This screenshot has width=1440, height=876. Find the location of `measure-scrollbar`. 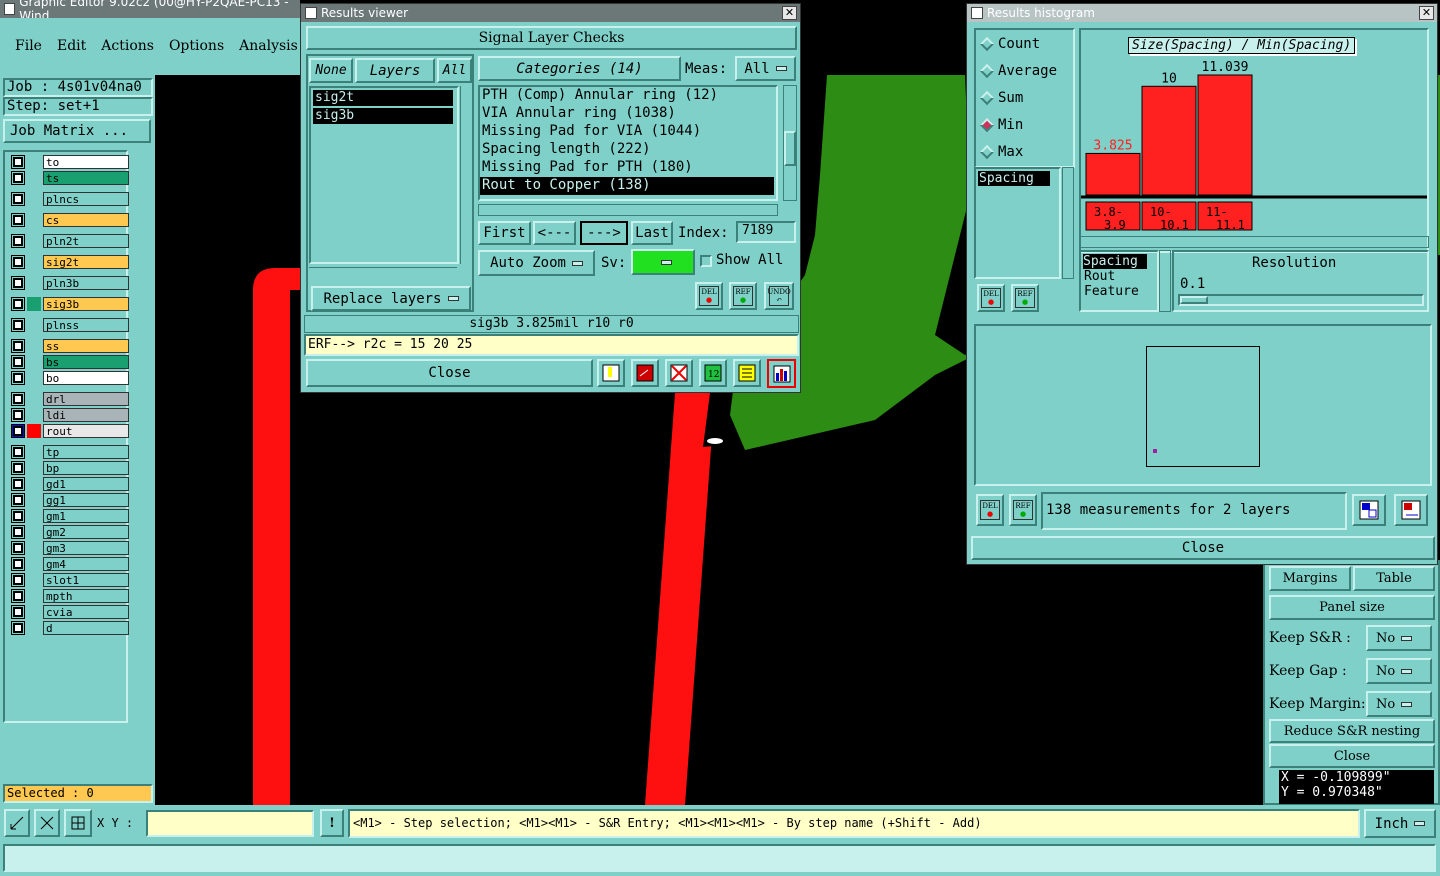

measure-scrollbar is located at coordinates (1068, 223).